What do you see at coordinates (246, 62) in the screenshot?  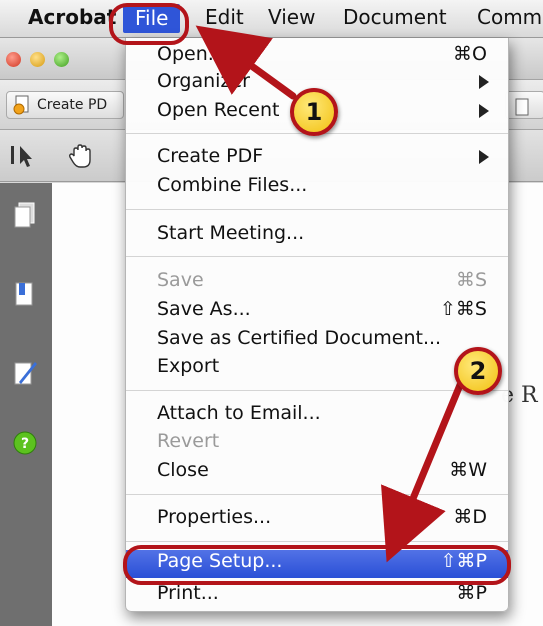 I see `step1-arrow` at bounding box center [246, 62].